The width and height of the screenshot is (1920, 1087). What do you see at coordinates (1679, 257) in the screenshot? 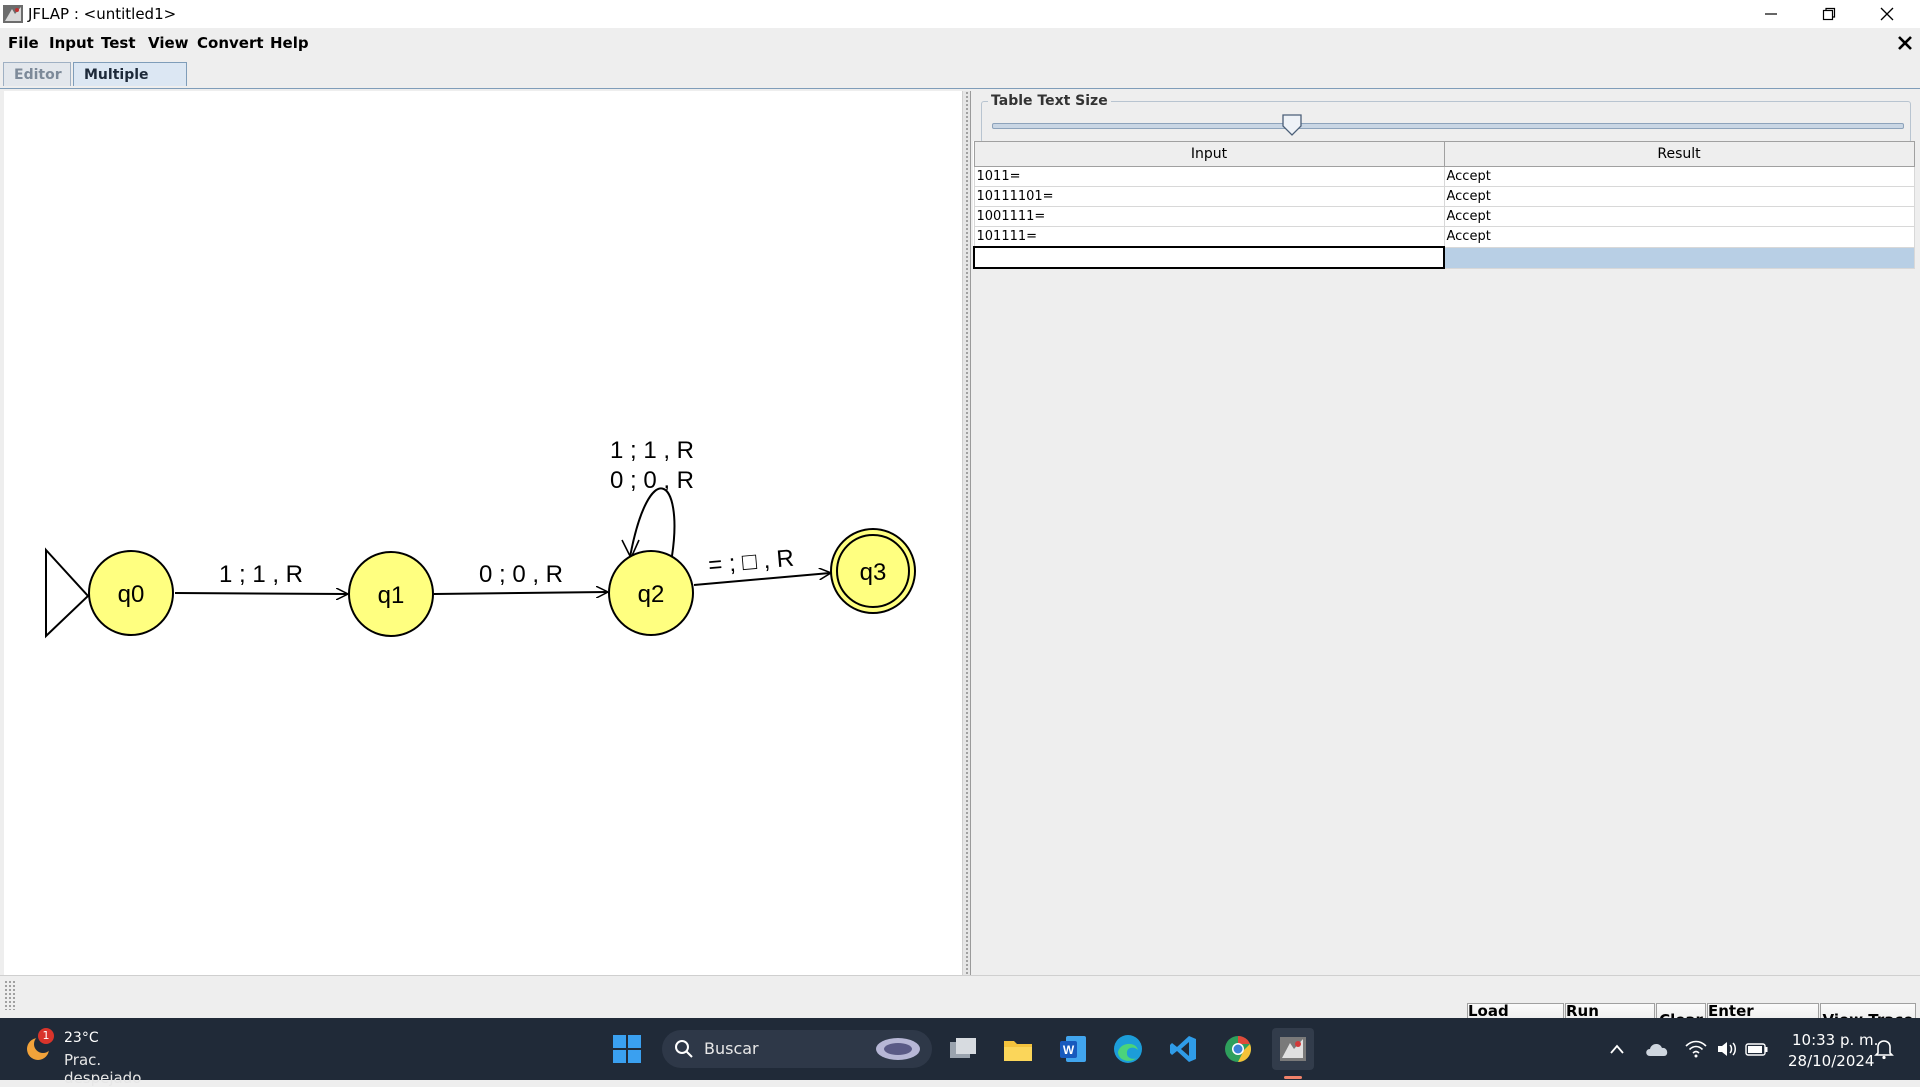
I see `new-result-cell` at bounding box center [1679, 257].